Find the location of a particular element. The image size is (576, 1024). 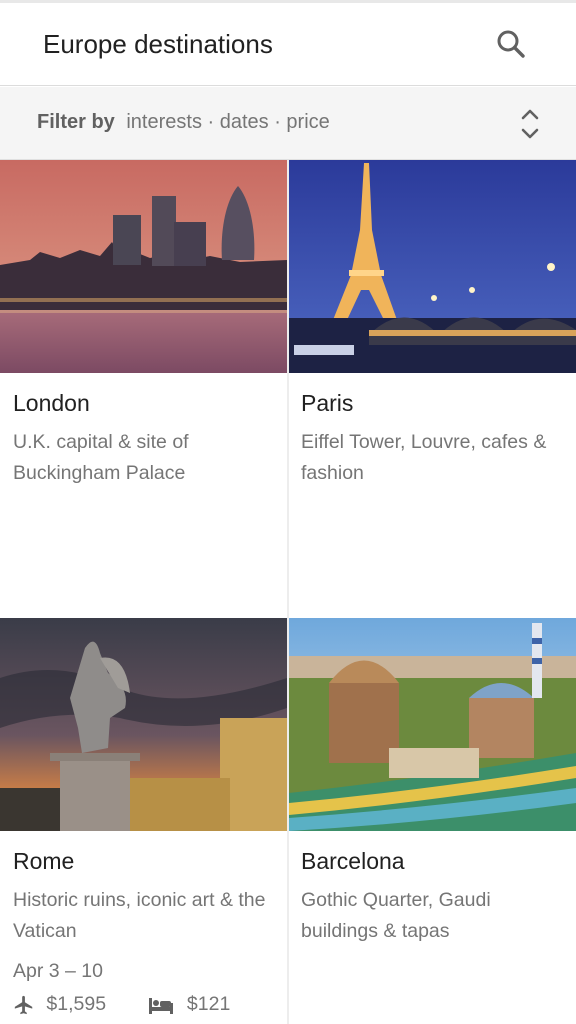

destination-description: Gothic Quarter, Gaudi buildings & tapas is located at coordinates (396, 915).